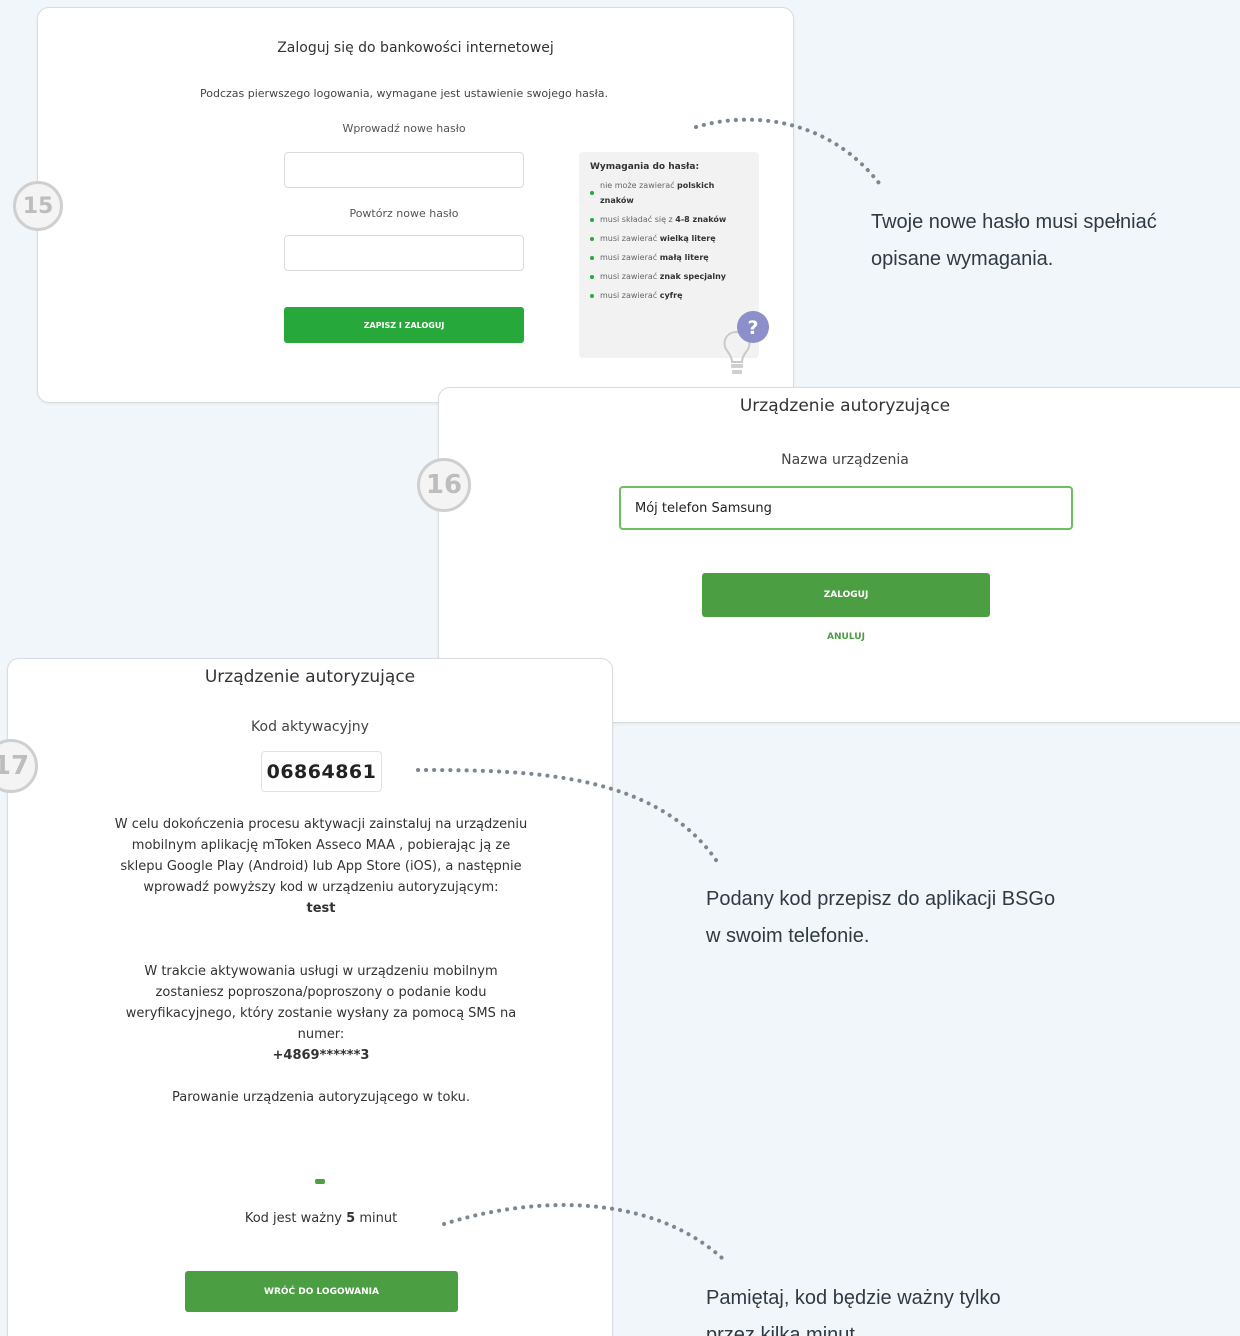 This screenshot has height=1336, width=1240. What do you see at coordinates (320, 1181) in the screenshot?
I see `loading-indicator` at bounding box center [320, 1181].